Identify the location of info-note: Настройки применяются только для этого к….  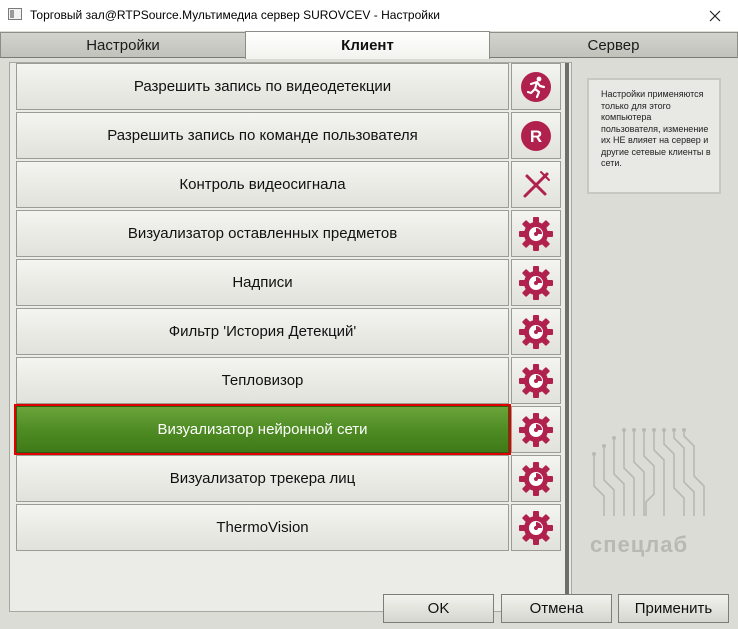
(654, 136).